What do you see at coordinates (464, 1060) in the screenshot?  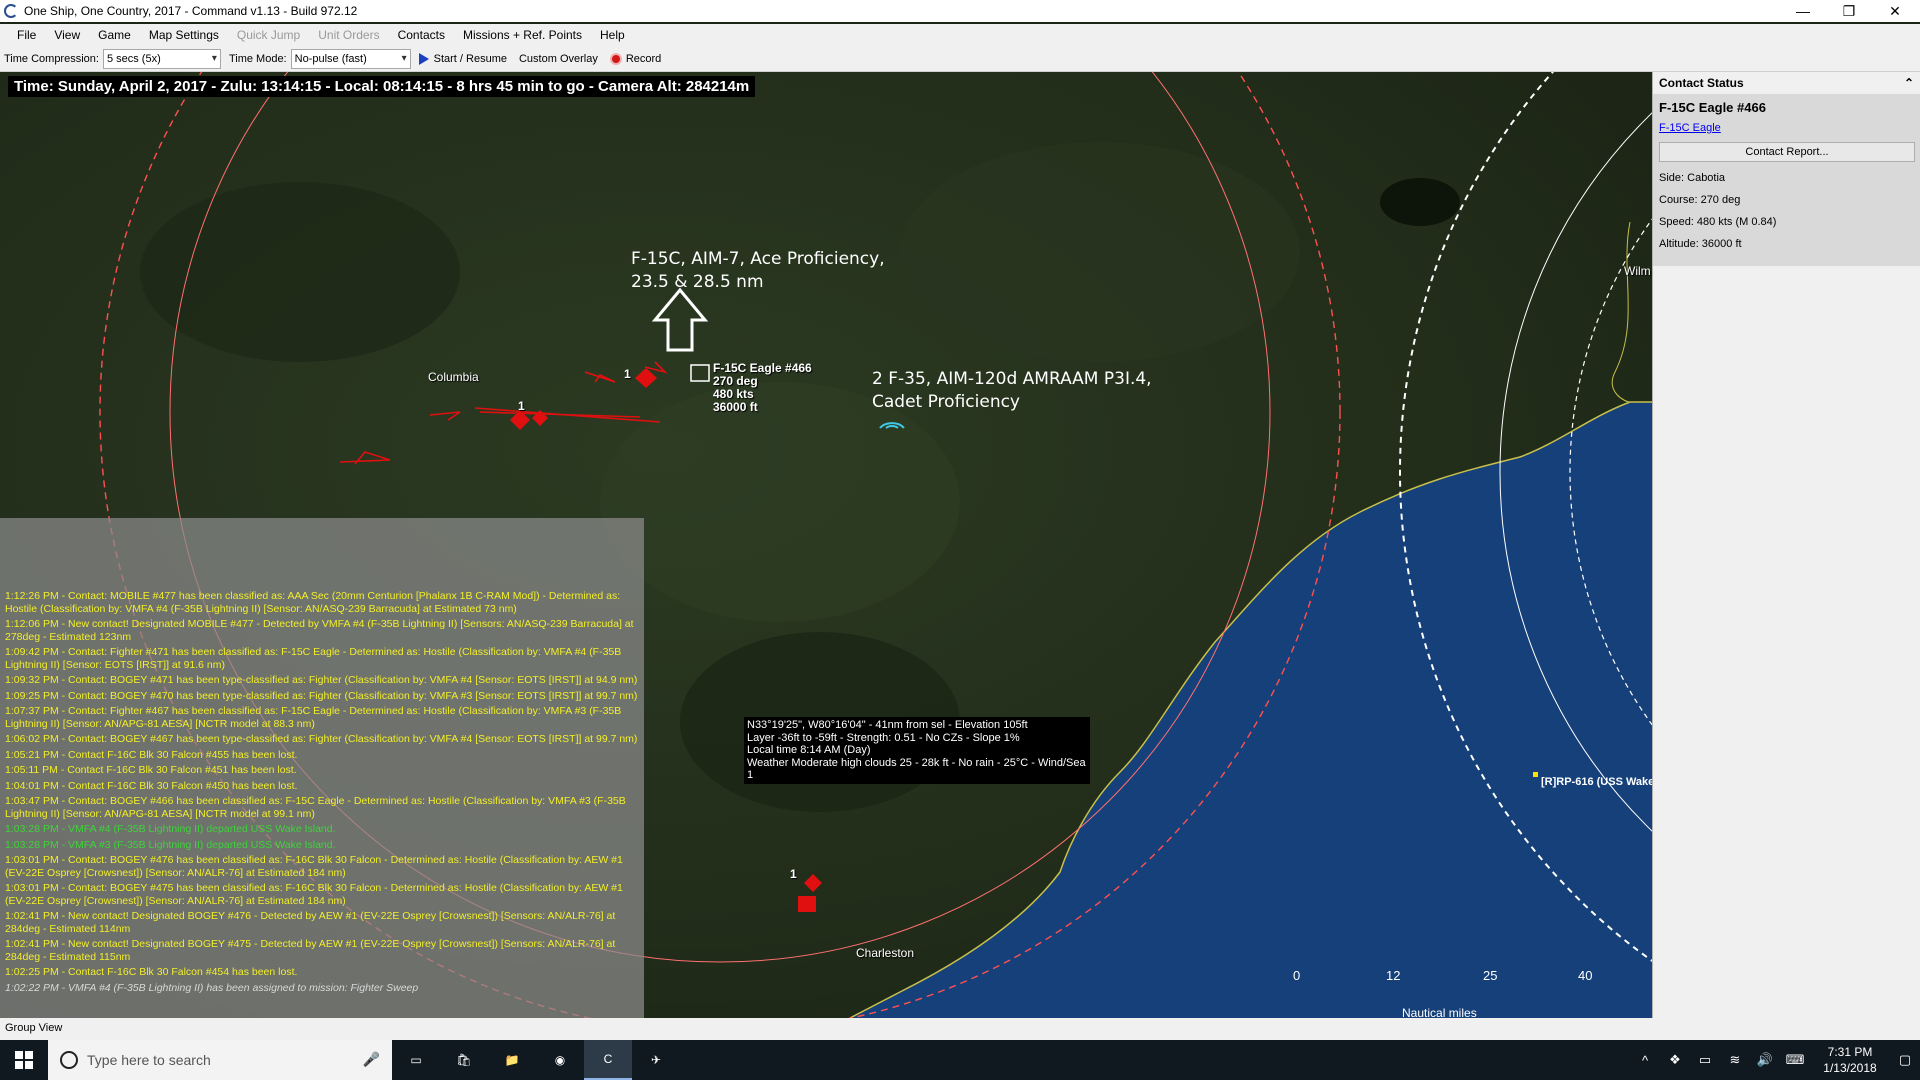 I see `store-icon: 🛍` at bounding box center [464, 1060].